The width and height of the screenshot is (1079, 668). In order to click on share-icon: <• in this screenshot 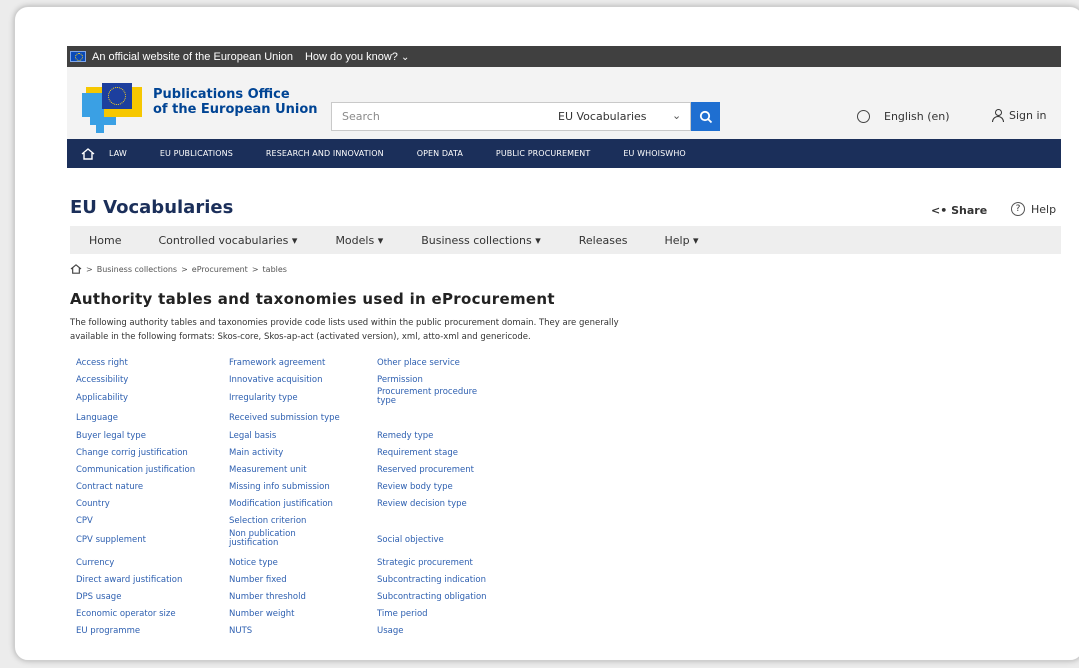, I will do `click(939, 210)`.